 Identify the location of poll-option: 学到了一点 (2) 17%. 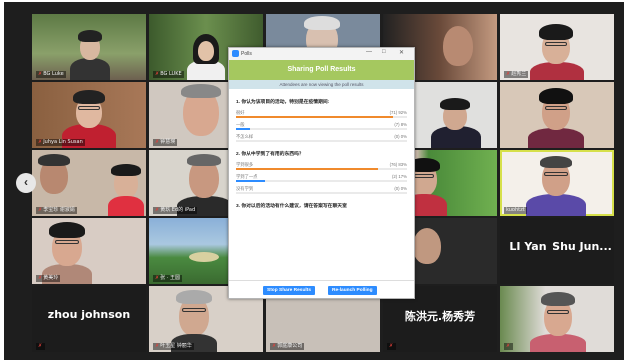
(321, 180).